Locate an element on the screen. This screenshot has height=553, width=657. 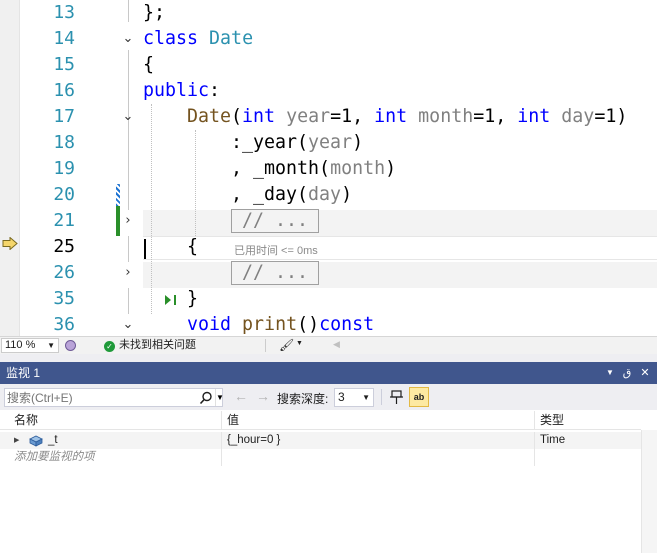
watch-title-bar: 监视 1 ▼ ق ✕ is located at coordinates (328, 373).